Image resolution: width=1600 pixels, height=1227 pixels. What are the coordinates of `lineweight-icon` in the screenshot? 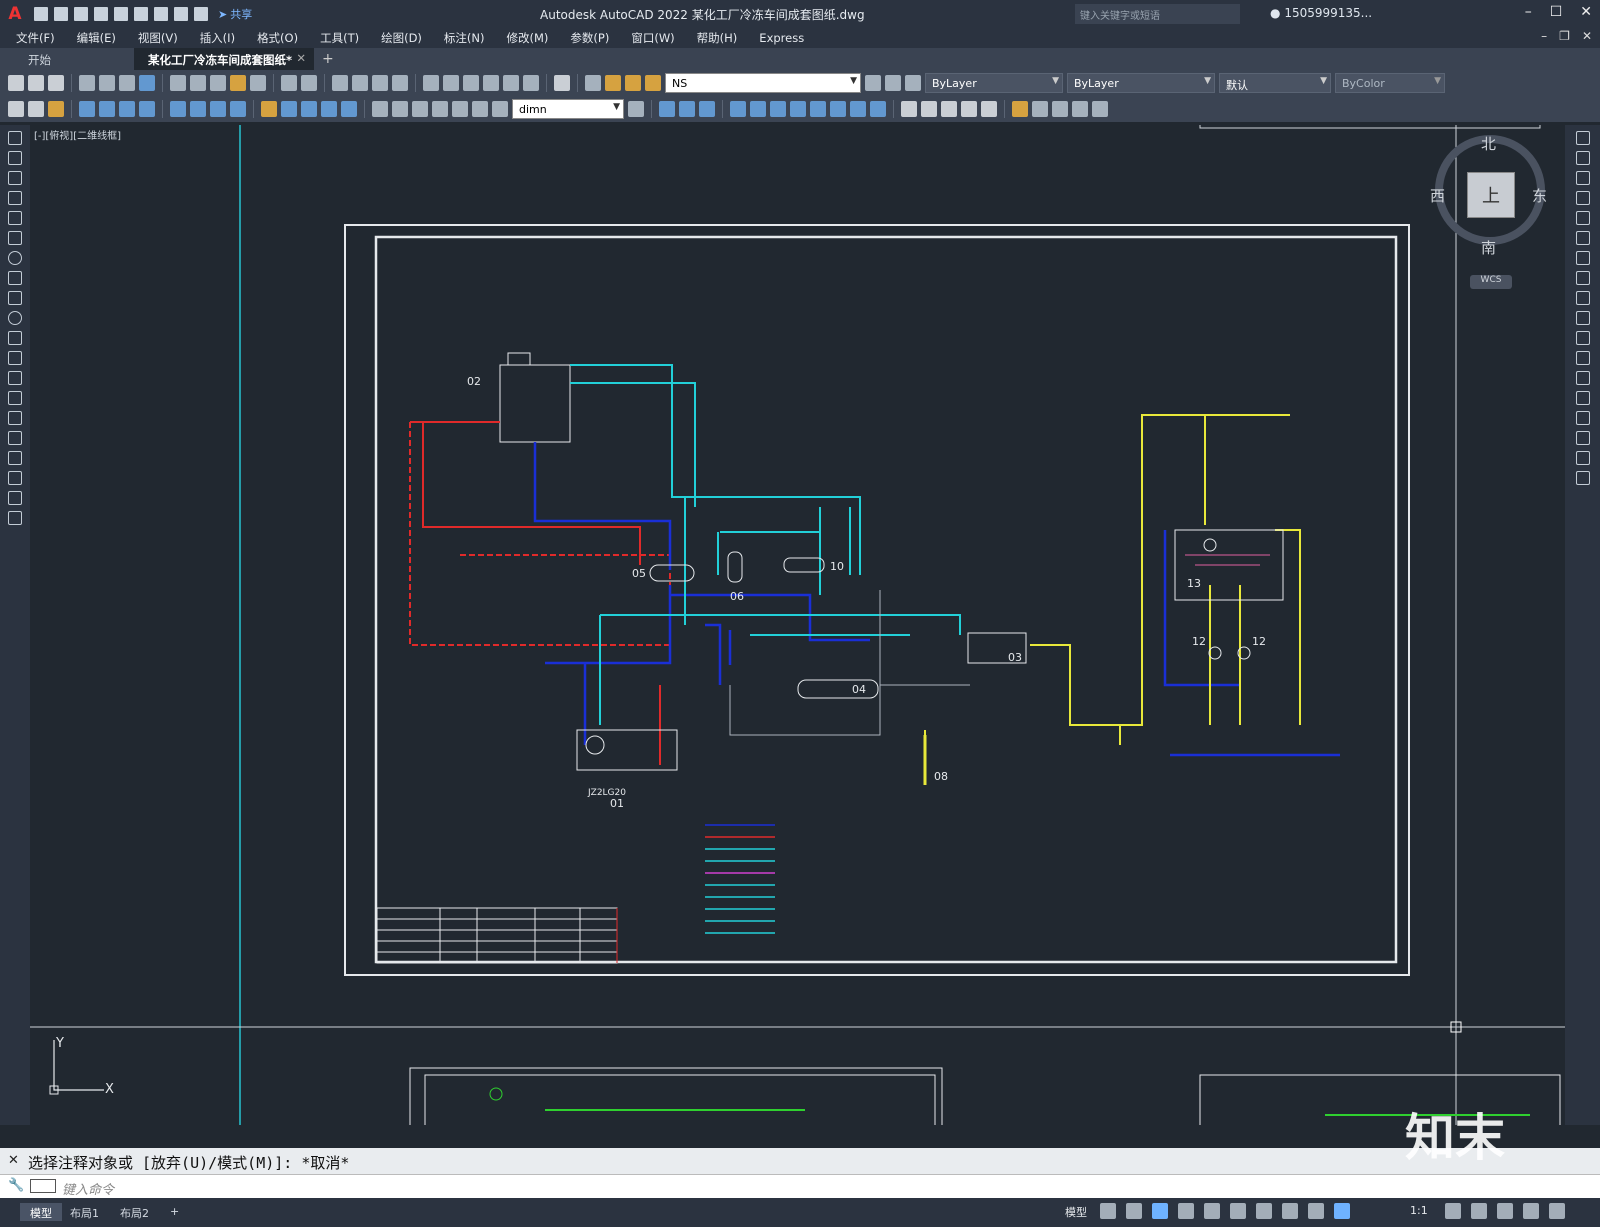 It's located at (1290, 1211).